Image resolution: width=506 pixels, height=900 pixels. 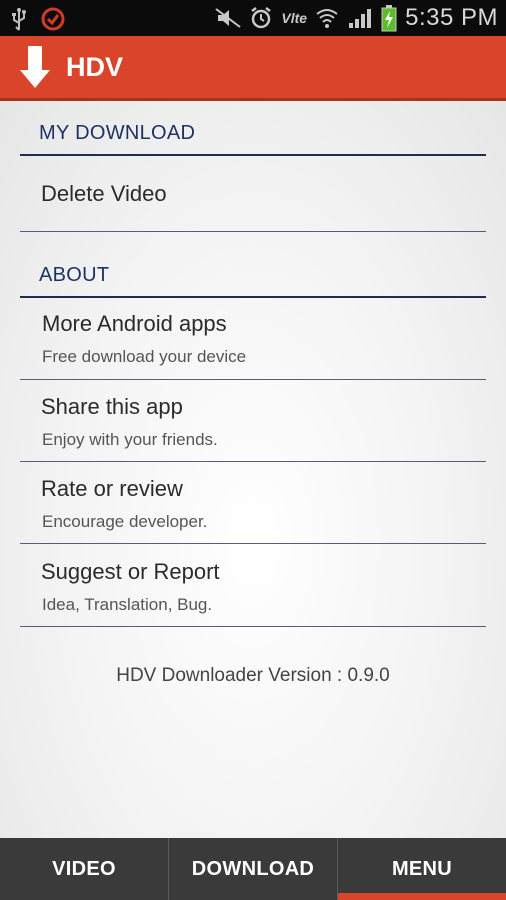 I want to click on menu-item-title: More Android apps, so click(x=134, y=323).